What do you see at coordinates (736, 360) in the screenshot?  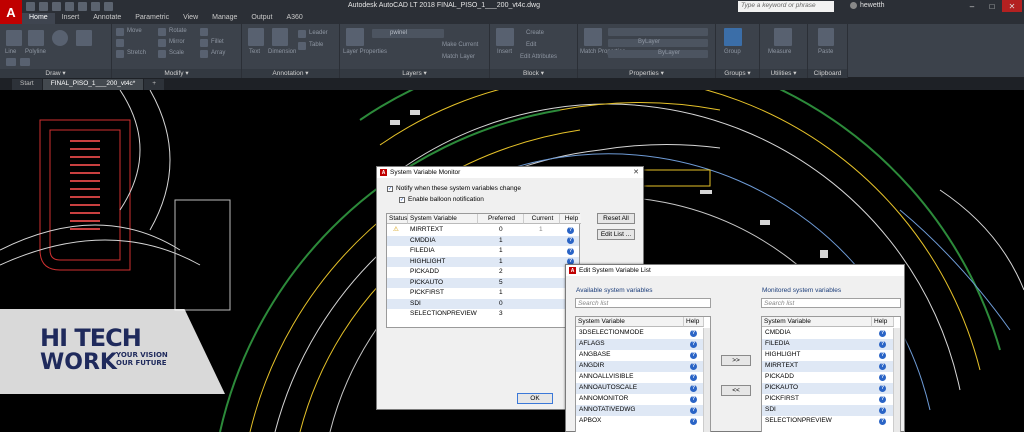 I see `add-variable-button: >>` at bounding box center [736, 360].